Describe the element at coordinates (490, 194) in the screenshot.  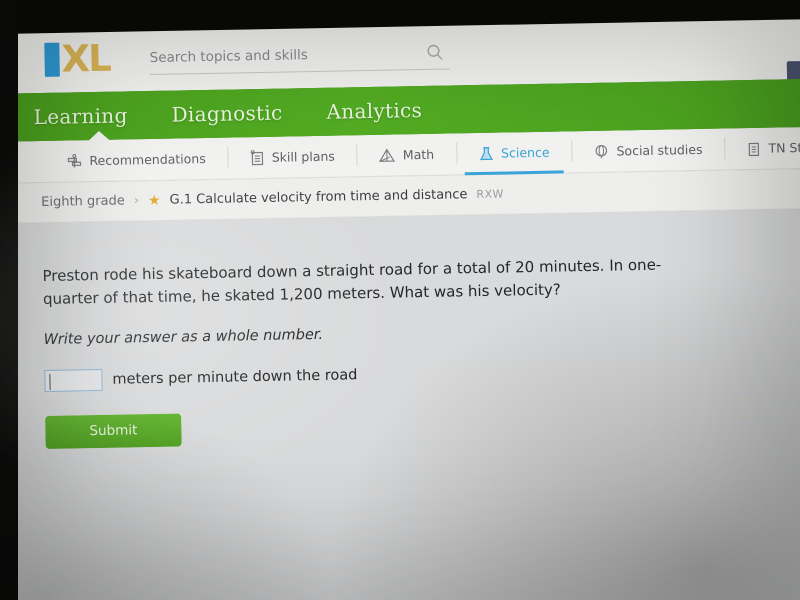
I see `skill-code: RXW` at that location.